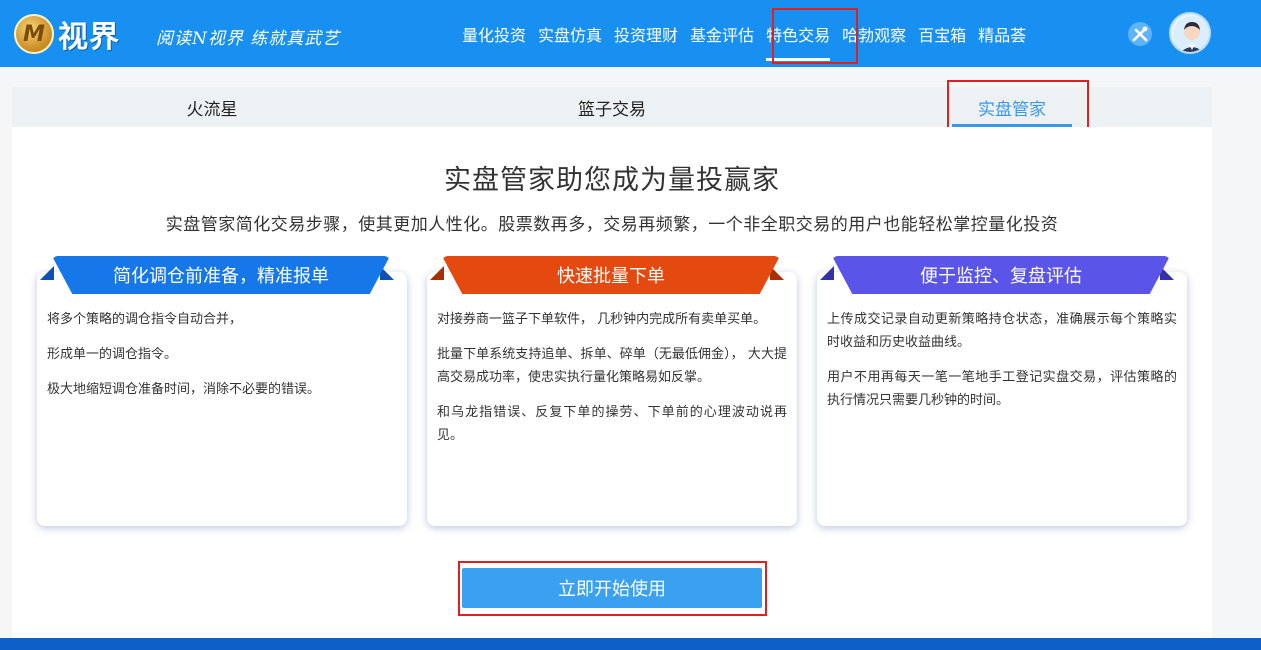 The image size is (1261, 650). I want to click on nav-item-live-sim: 实盘仿真, so click(570, 33).